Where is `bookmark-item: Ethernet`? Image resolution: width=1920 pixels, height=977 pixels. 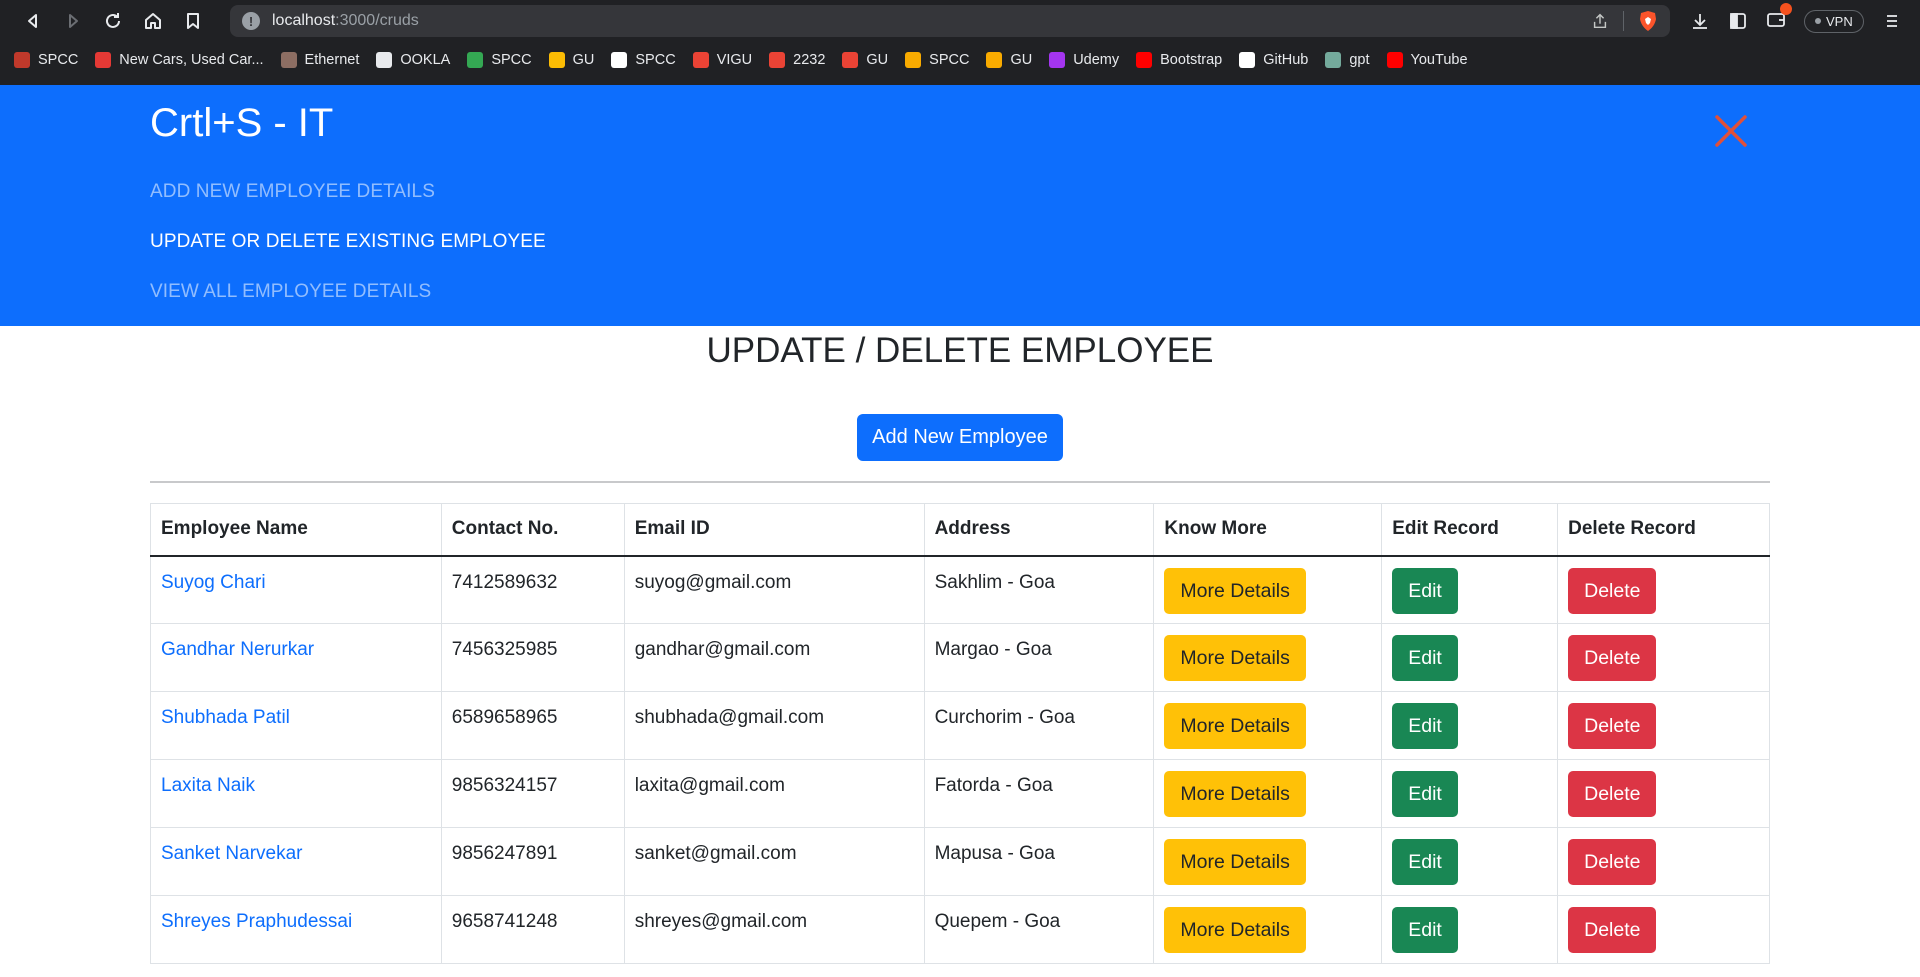
bookmark-item: Ethernet is located at coordinates (320, 60).